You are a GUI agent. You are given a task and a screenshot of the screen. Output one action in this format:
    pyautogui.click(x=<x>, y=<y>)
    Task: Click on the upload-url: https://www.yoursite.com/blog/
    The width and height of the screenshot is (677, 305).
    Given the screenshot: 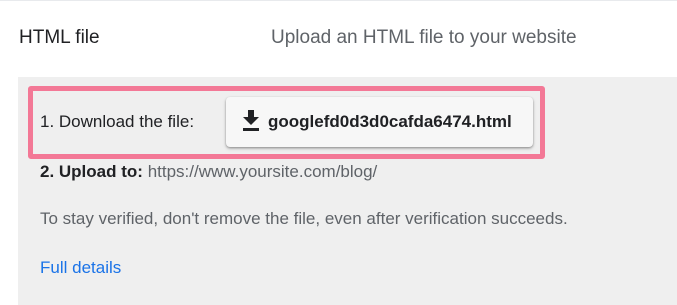 What is the action you would take?
    pyautogui.click(x=262, y=171)
    